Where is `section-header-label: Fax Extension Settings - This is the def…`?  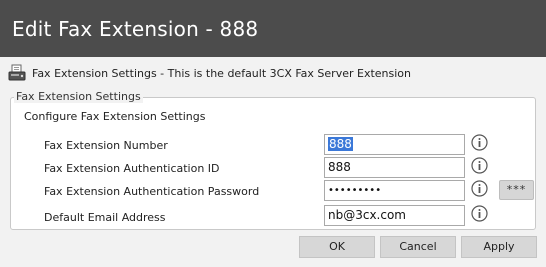 section-header-label: Fax Extension Settings - This is the def… is located at coordinates (221, 73).